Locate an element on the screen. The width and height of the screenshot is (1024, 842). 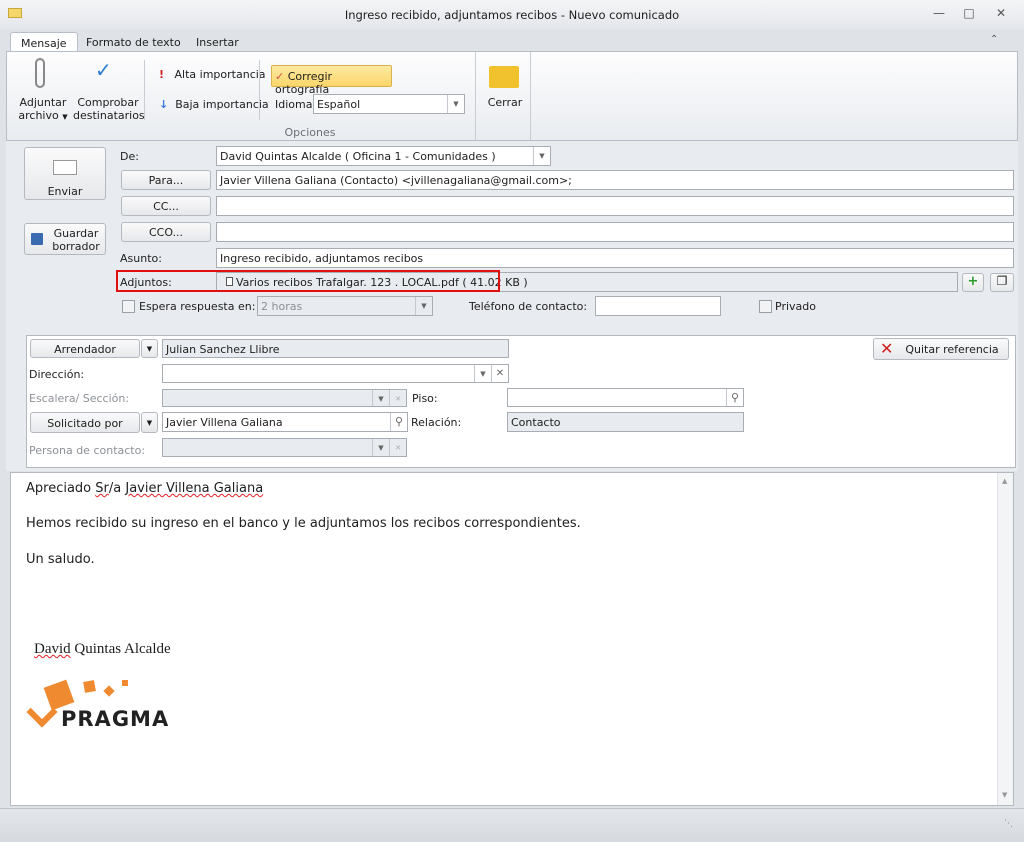
closing-line: Un saludo. is located at coordinates (60, 559).